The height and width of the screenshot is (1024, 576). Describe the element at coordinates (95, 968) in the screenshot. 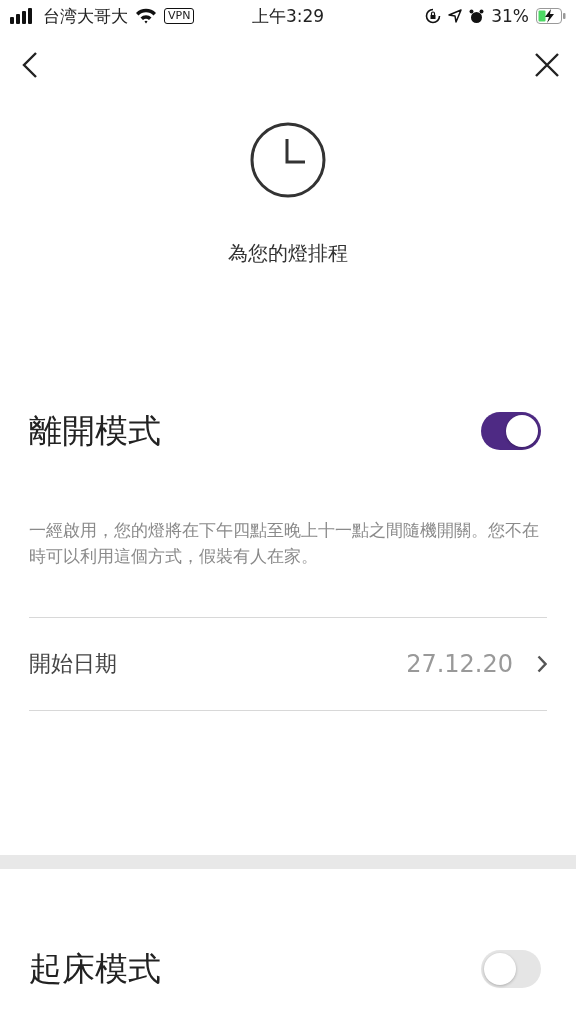

I see `mode-title: 起床模式` at that location.